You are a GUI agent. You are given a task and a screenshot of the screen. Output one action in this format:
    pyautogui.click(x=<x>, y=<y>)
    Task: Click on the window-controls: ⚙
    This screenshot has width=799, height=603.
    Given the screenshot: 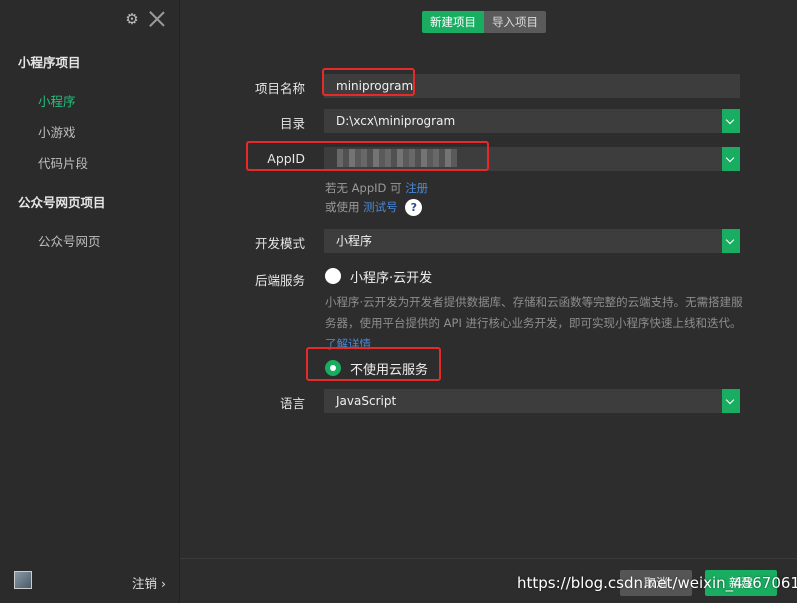 What is the action you would take?
    pyautogui.click(x=145, y=19)
    